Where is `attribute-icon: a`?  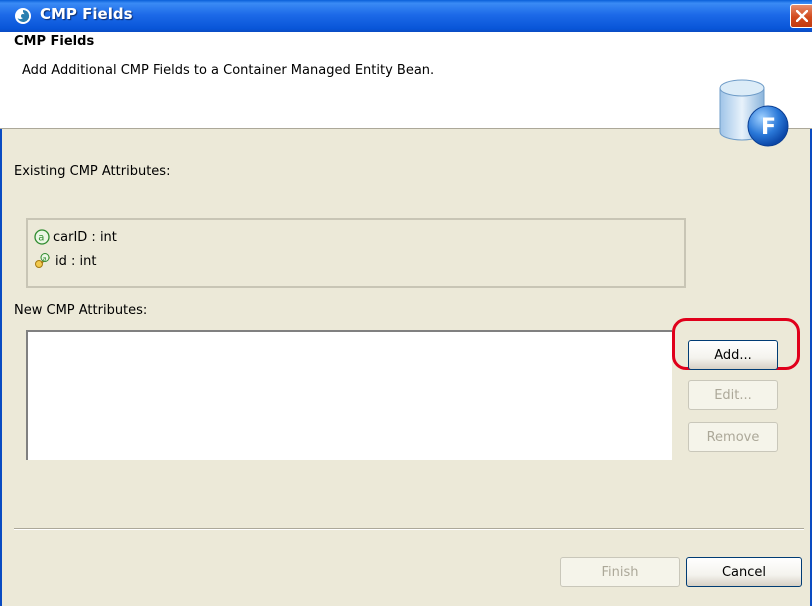
attribute-icon: a is located at coordinates (42, 237).